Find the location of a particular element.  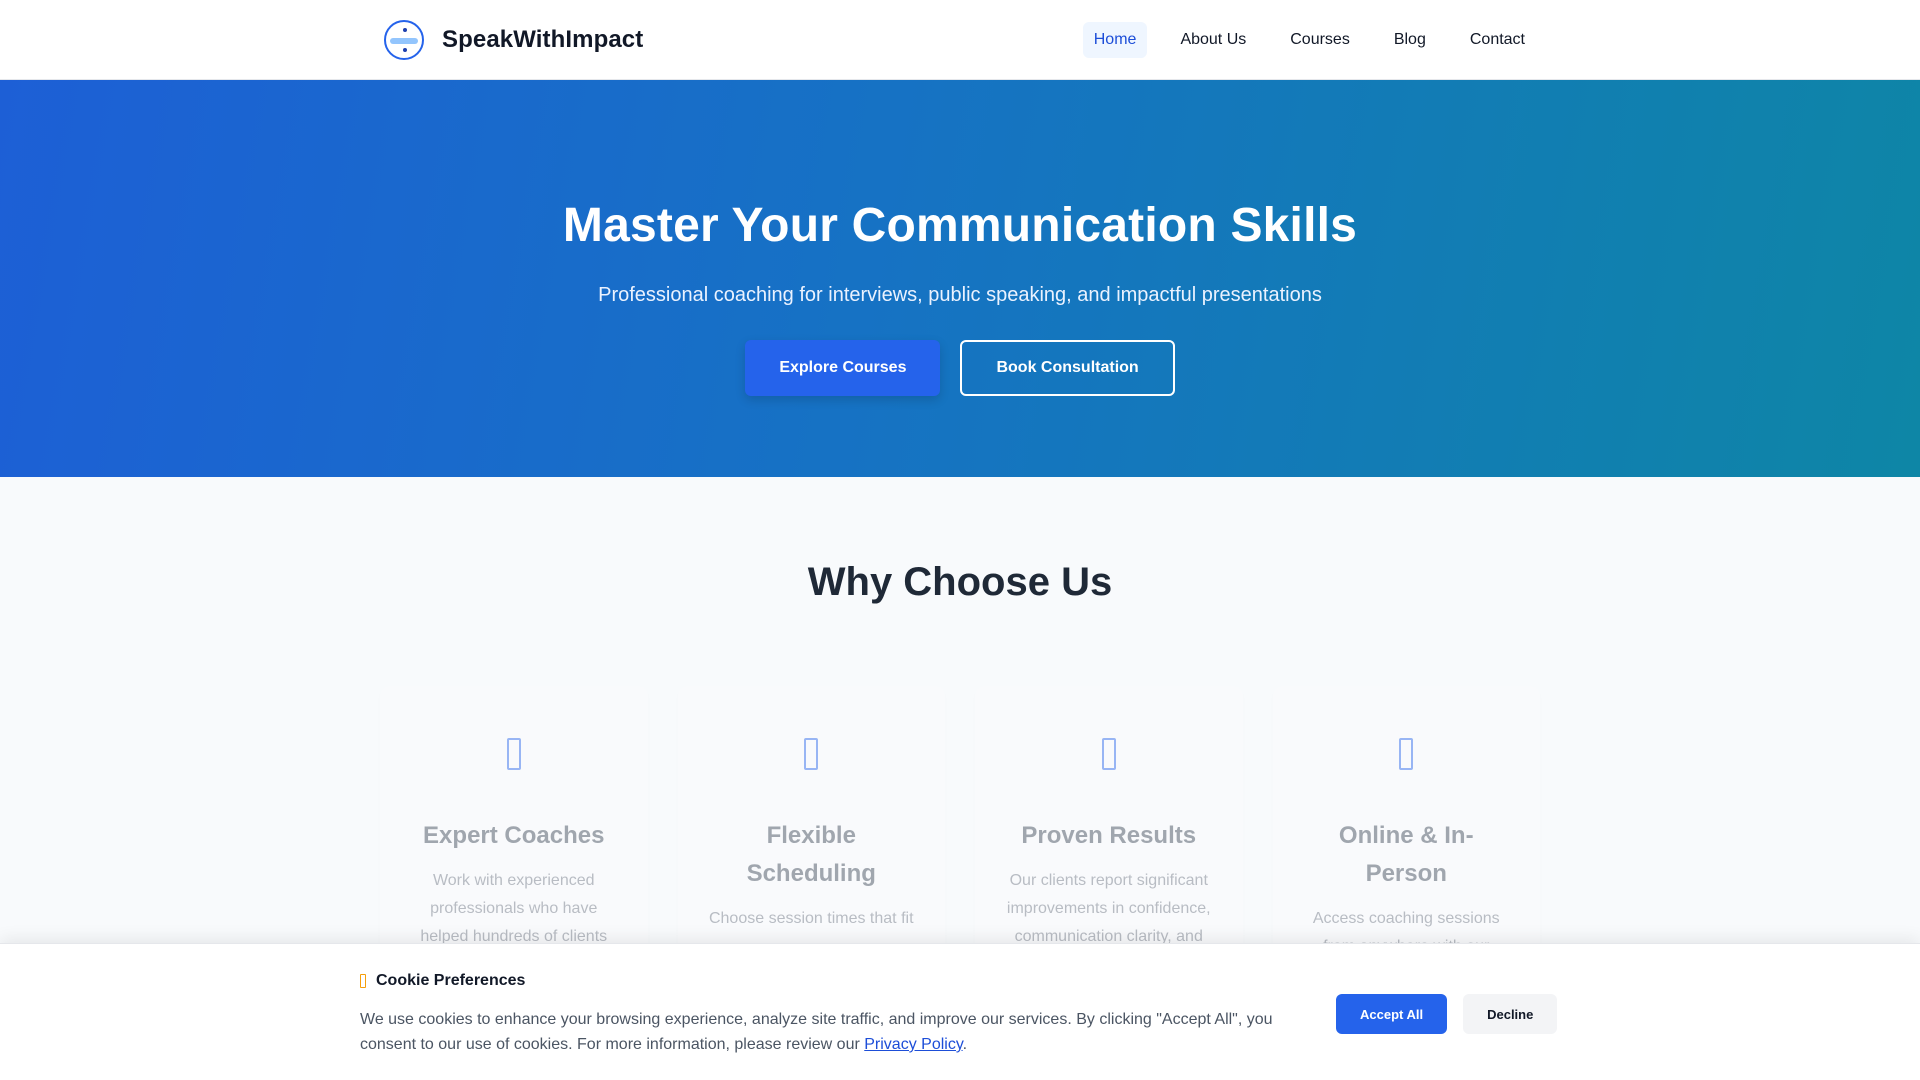

card-title: Proven Results is located at coordinates (1109, 835).